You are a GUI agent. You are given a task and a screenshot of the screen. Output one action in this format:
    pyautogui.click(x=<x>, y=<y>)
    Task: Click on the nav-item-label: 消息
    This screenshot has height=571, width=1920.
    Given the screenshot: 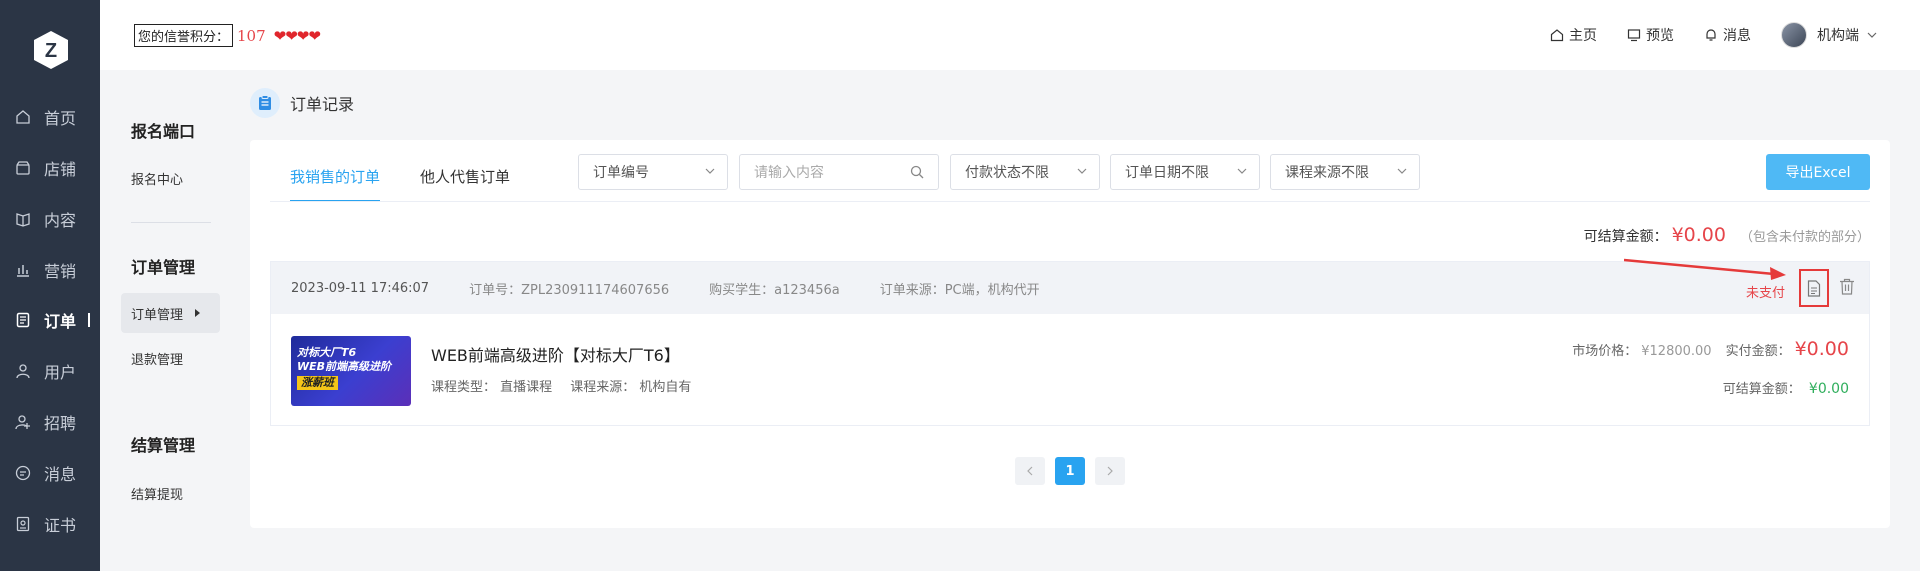 What is the action you would take?
    pyautogui.click(x=60, y=474)
    